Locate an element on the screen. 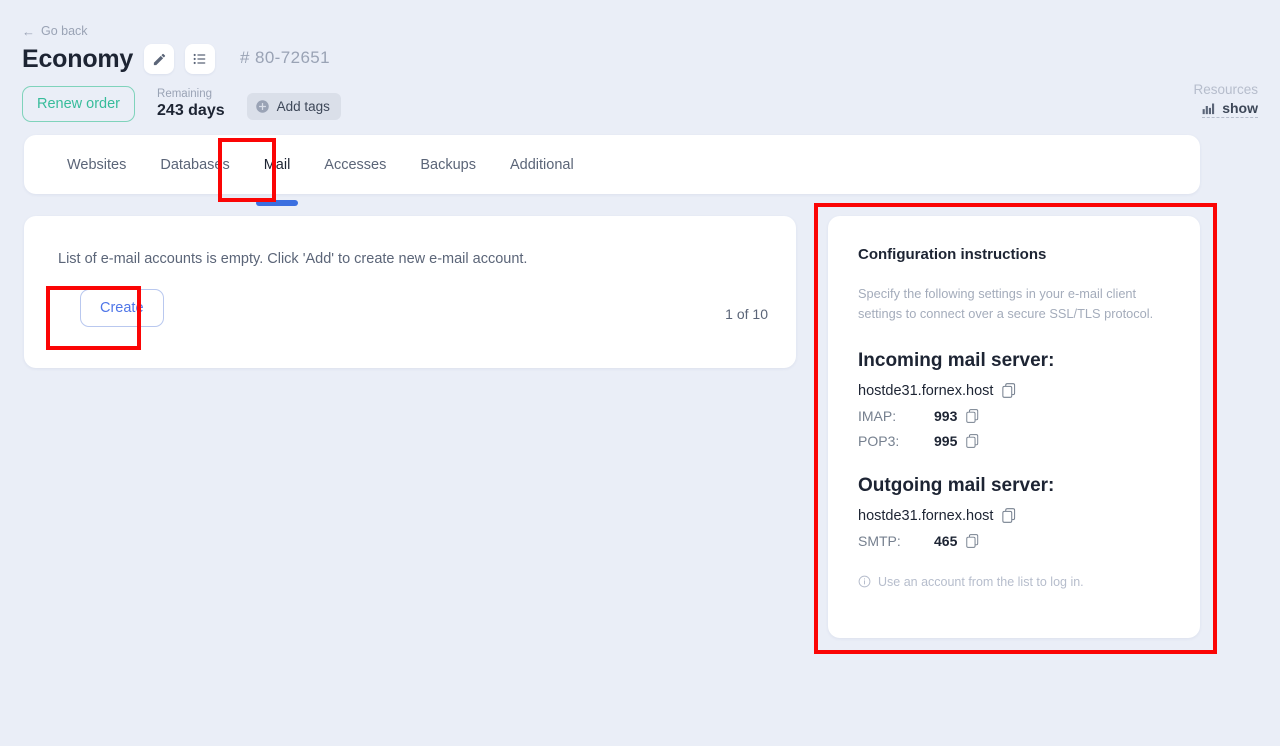 This screenshot has width=1280, height=746. incoming-server-host: hostde31.fornex.host is located at coordinates (926, 390).